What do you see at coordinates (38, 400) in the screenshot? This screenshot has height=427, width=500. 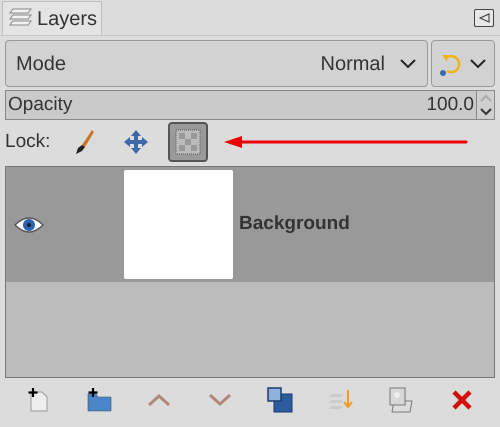 I see `new-document-icon` at bounding box center [38, 400].